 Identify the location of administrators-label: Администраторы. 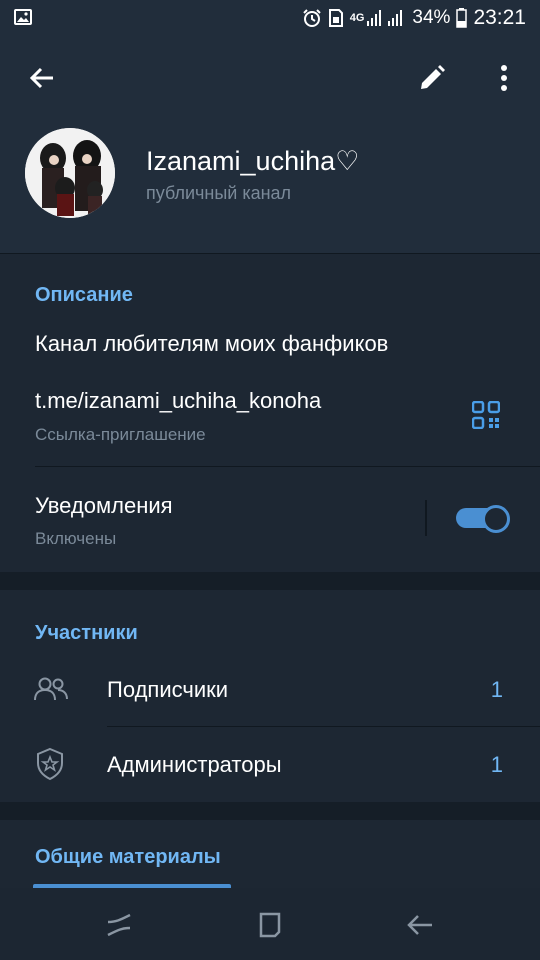
(194, 765).